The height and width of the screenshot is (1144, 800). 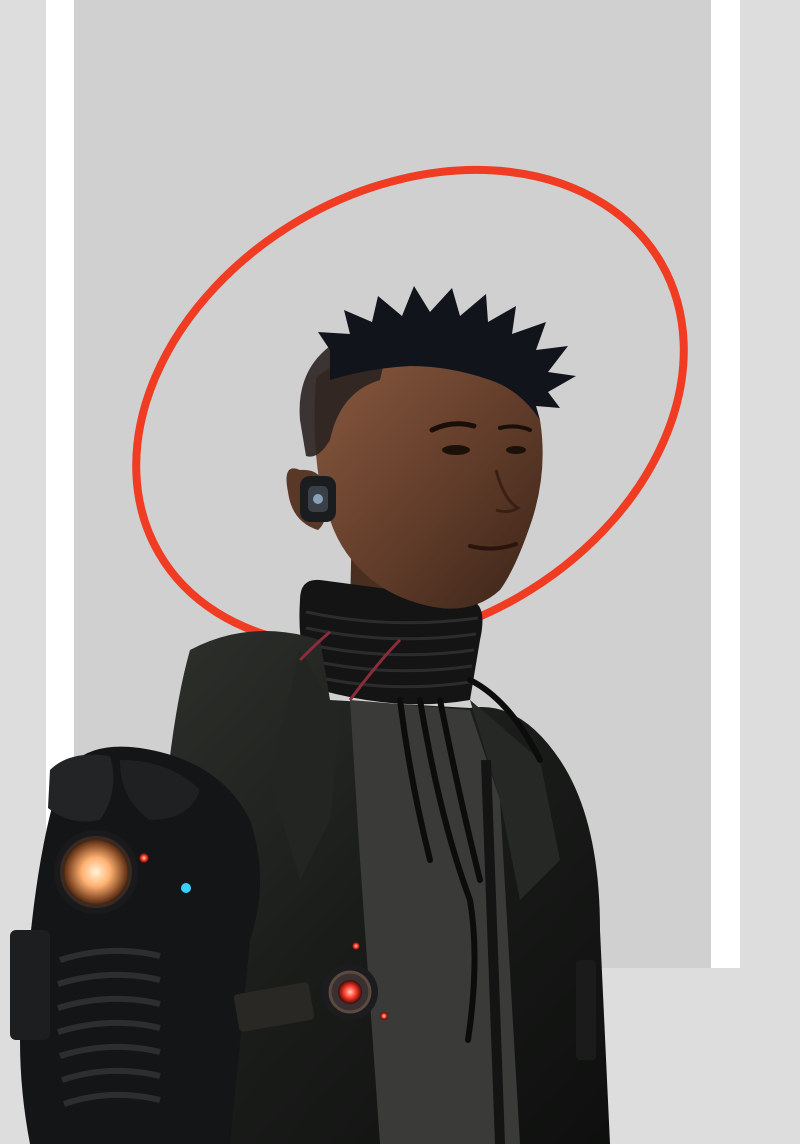 What do you see at coordinates (350, 992) in the screenshot?
I see `chest-core-light-icon` at bounding box center [350, 992].